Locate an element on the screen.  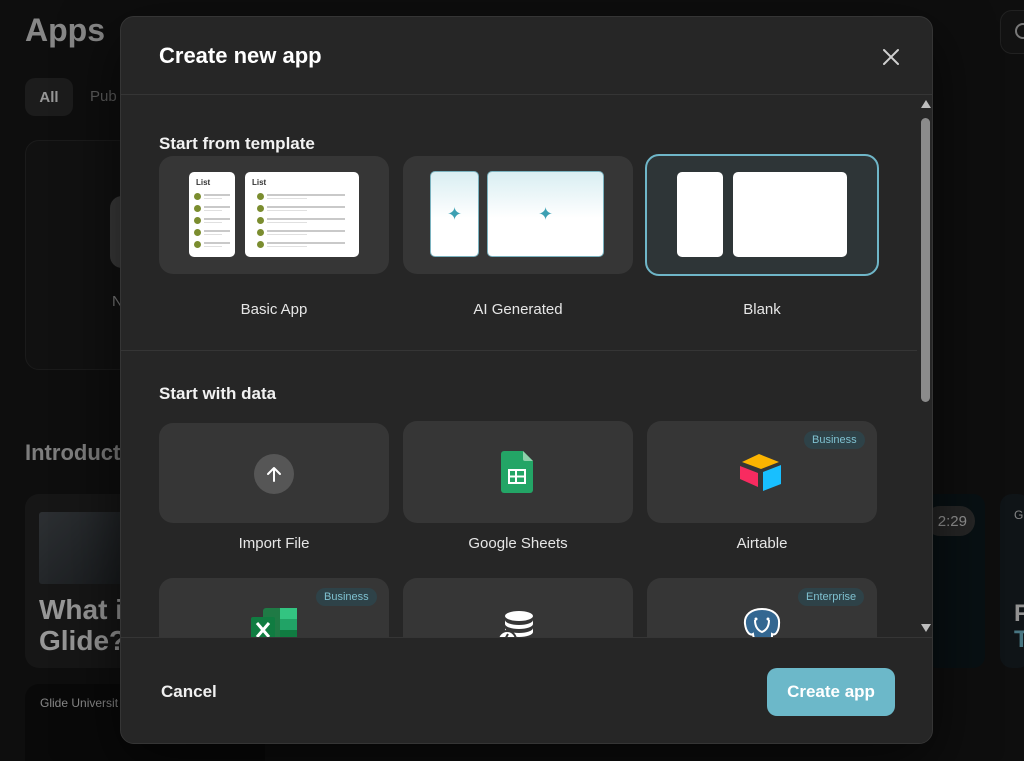
airtable-icon is located at coordinates (760, 472).